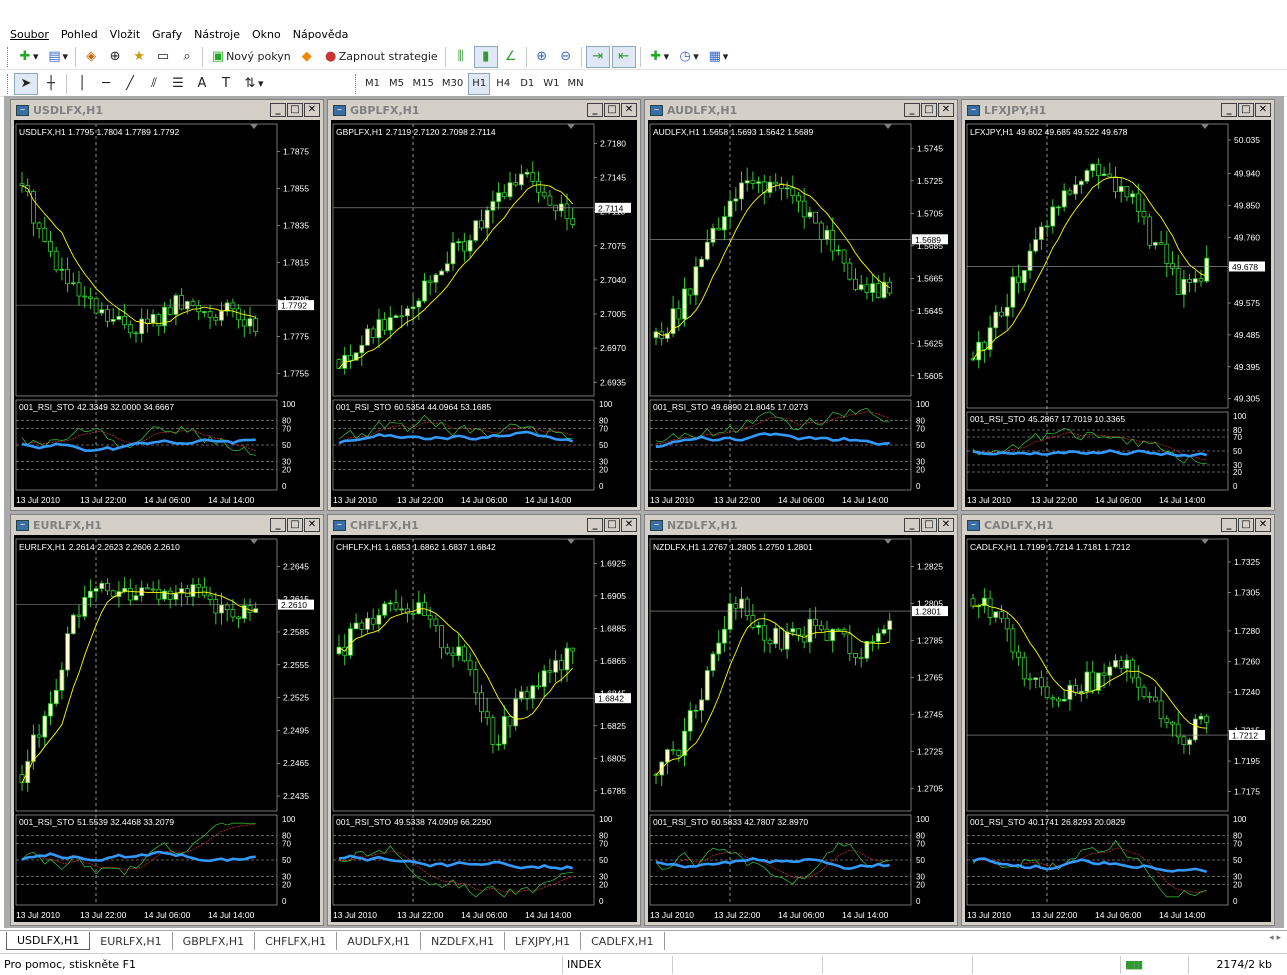 The height and width of the screenshot is (975, 1287). I want to click on timeframe-m1-button: M1, so click(373, 84).